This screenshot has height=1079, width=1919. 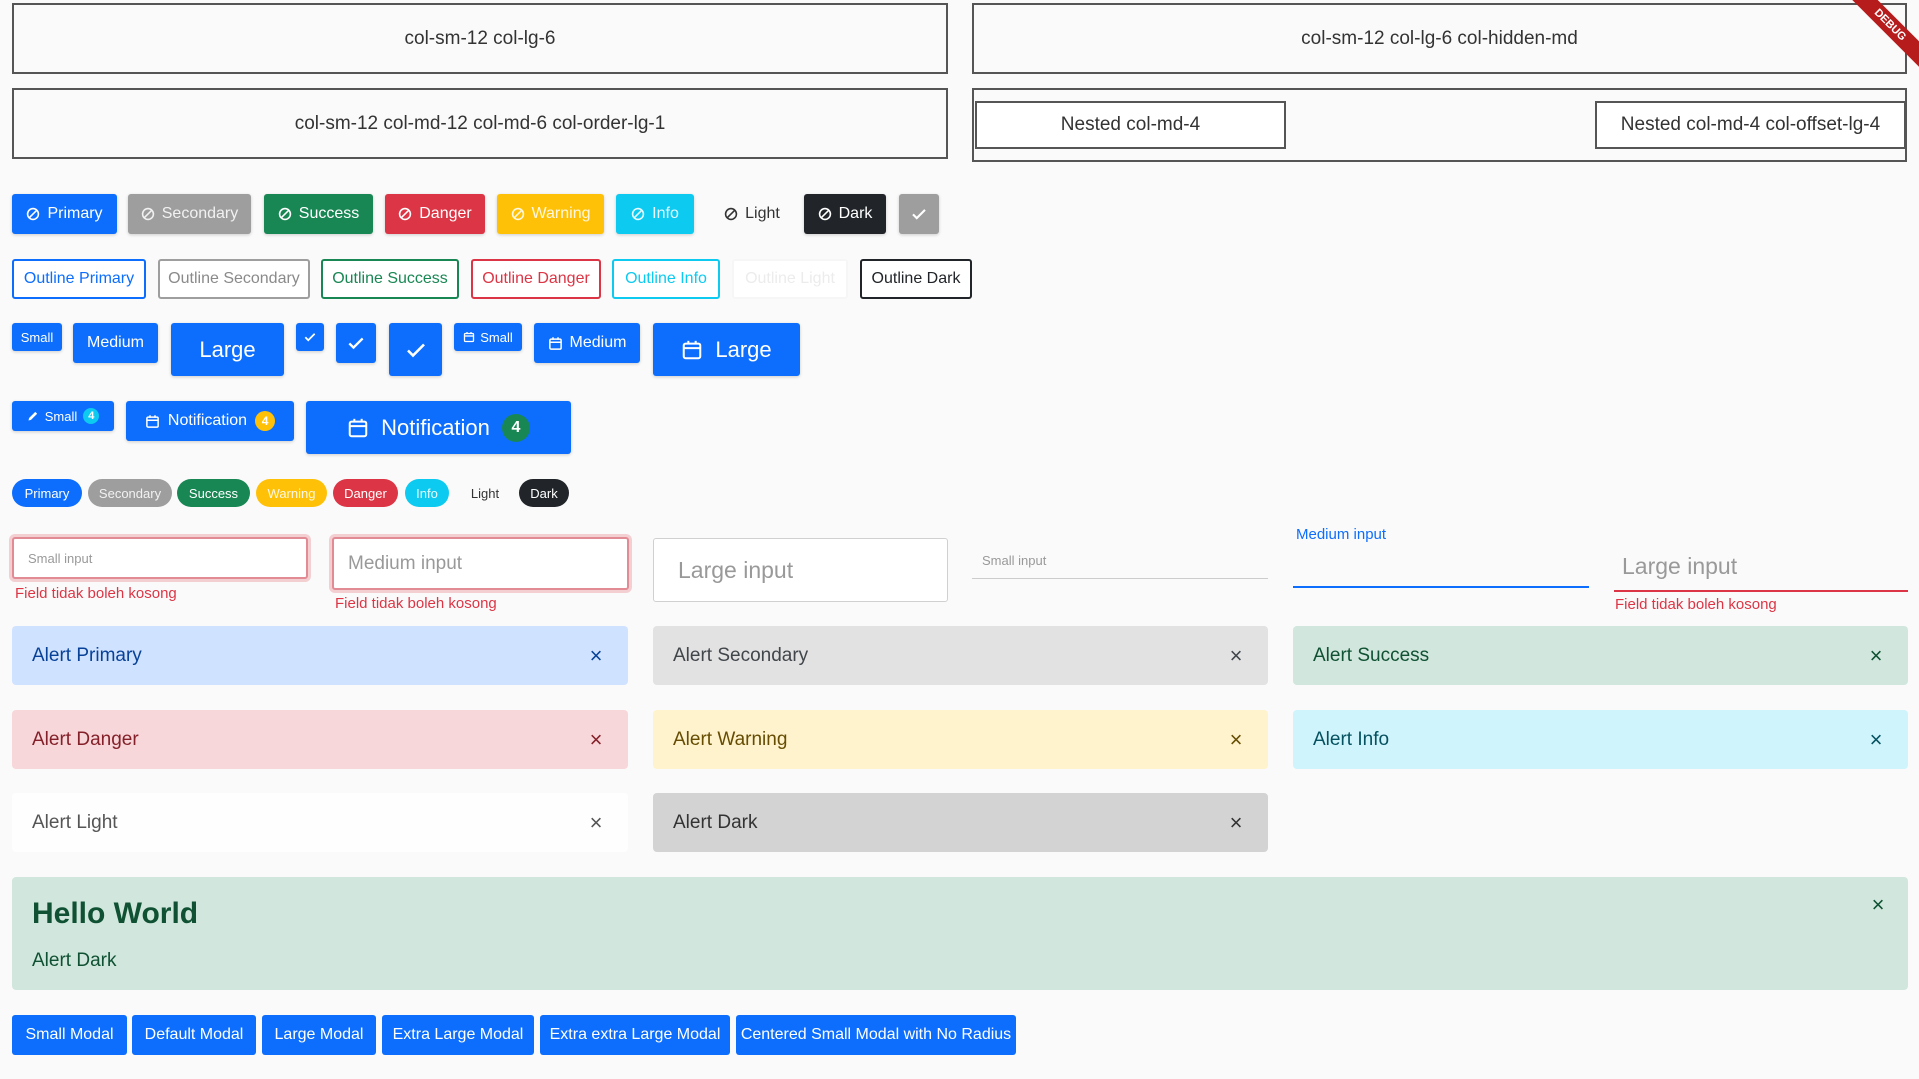 What do you see at coordinates (561, 213) in the screenshot?
I see `warning-button-label: Warning` at bounding box center [561, 213].